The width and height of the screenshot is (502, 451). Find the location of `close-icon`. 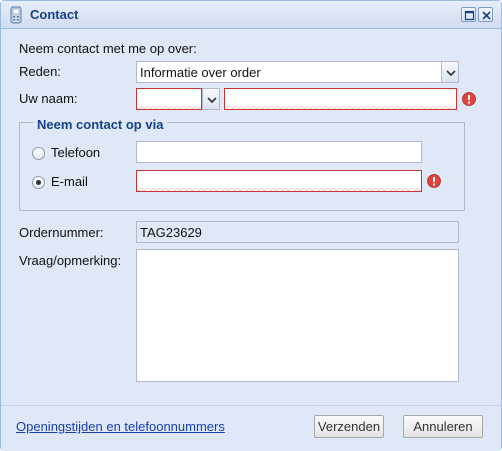

close-icon is located at coordinates (486, 15).